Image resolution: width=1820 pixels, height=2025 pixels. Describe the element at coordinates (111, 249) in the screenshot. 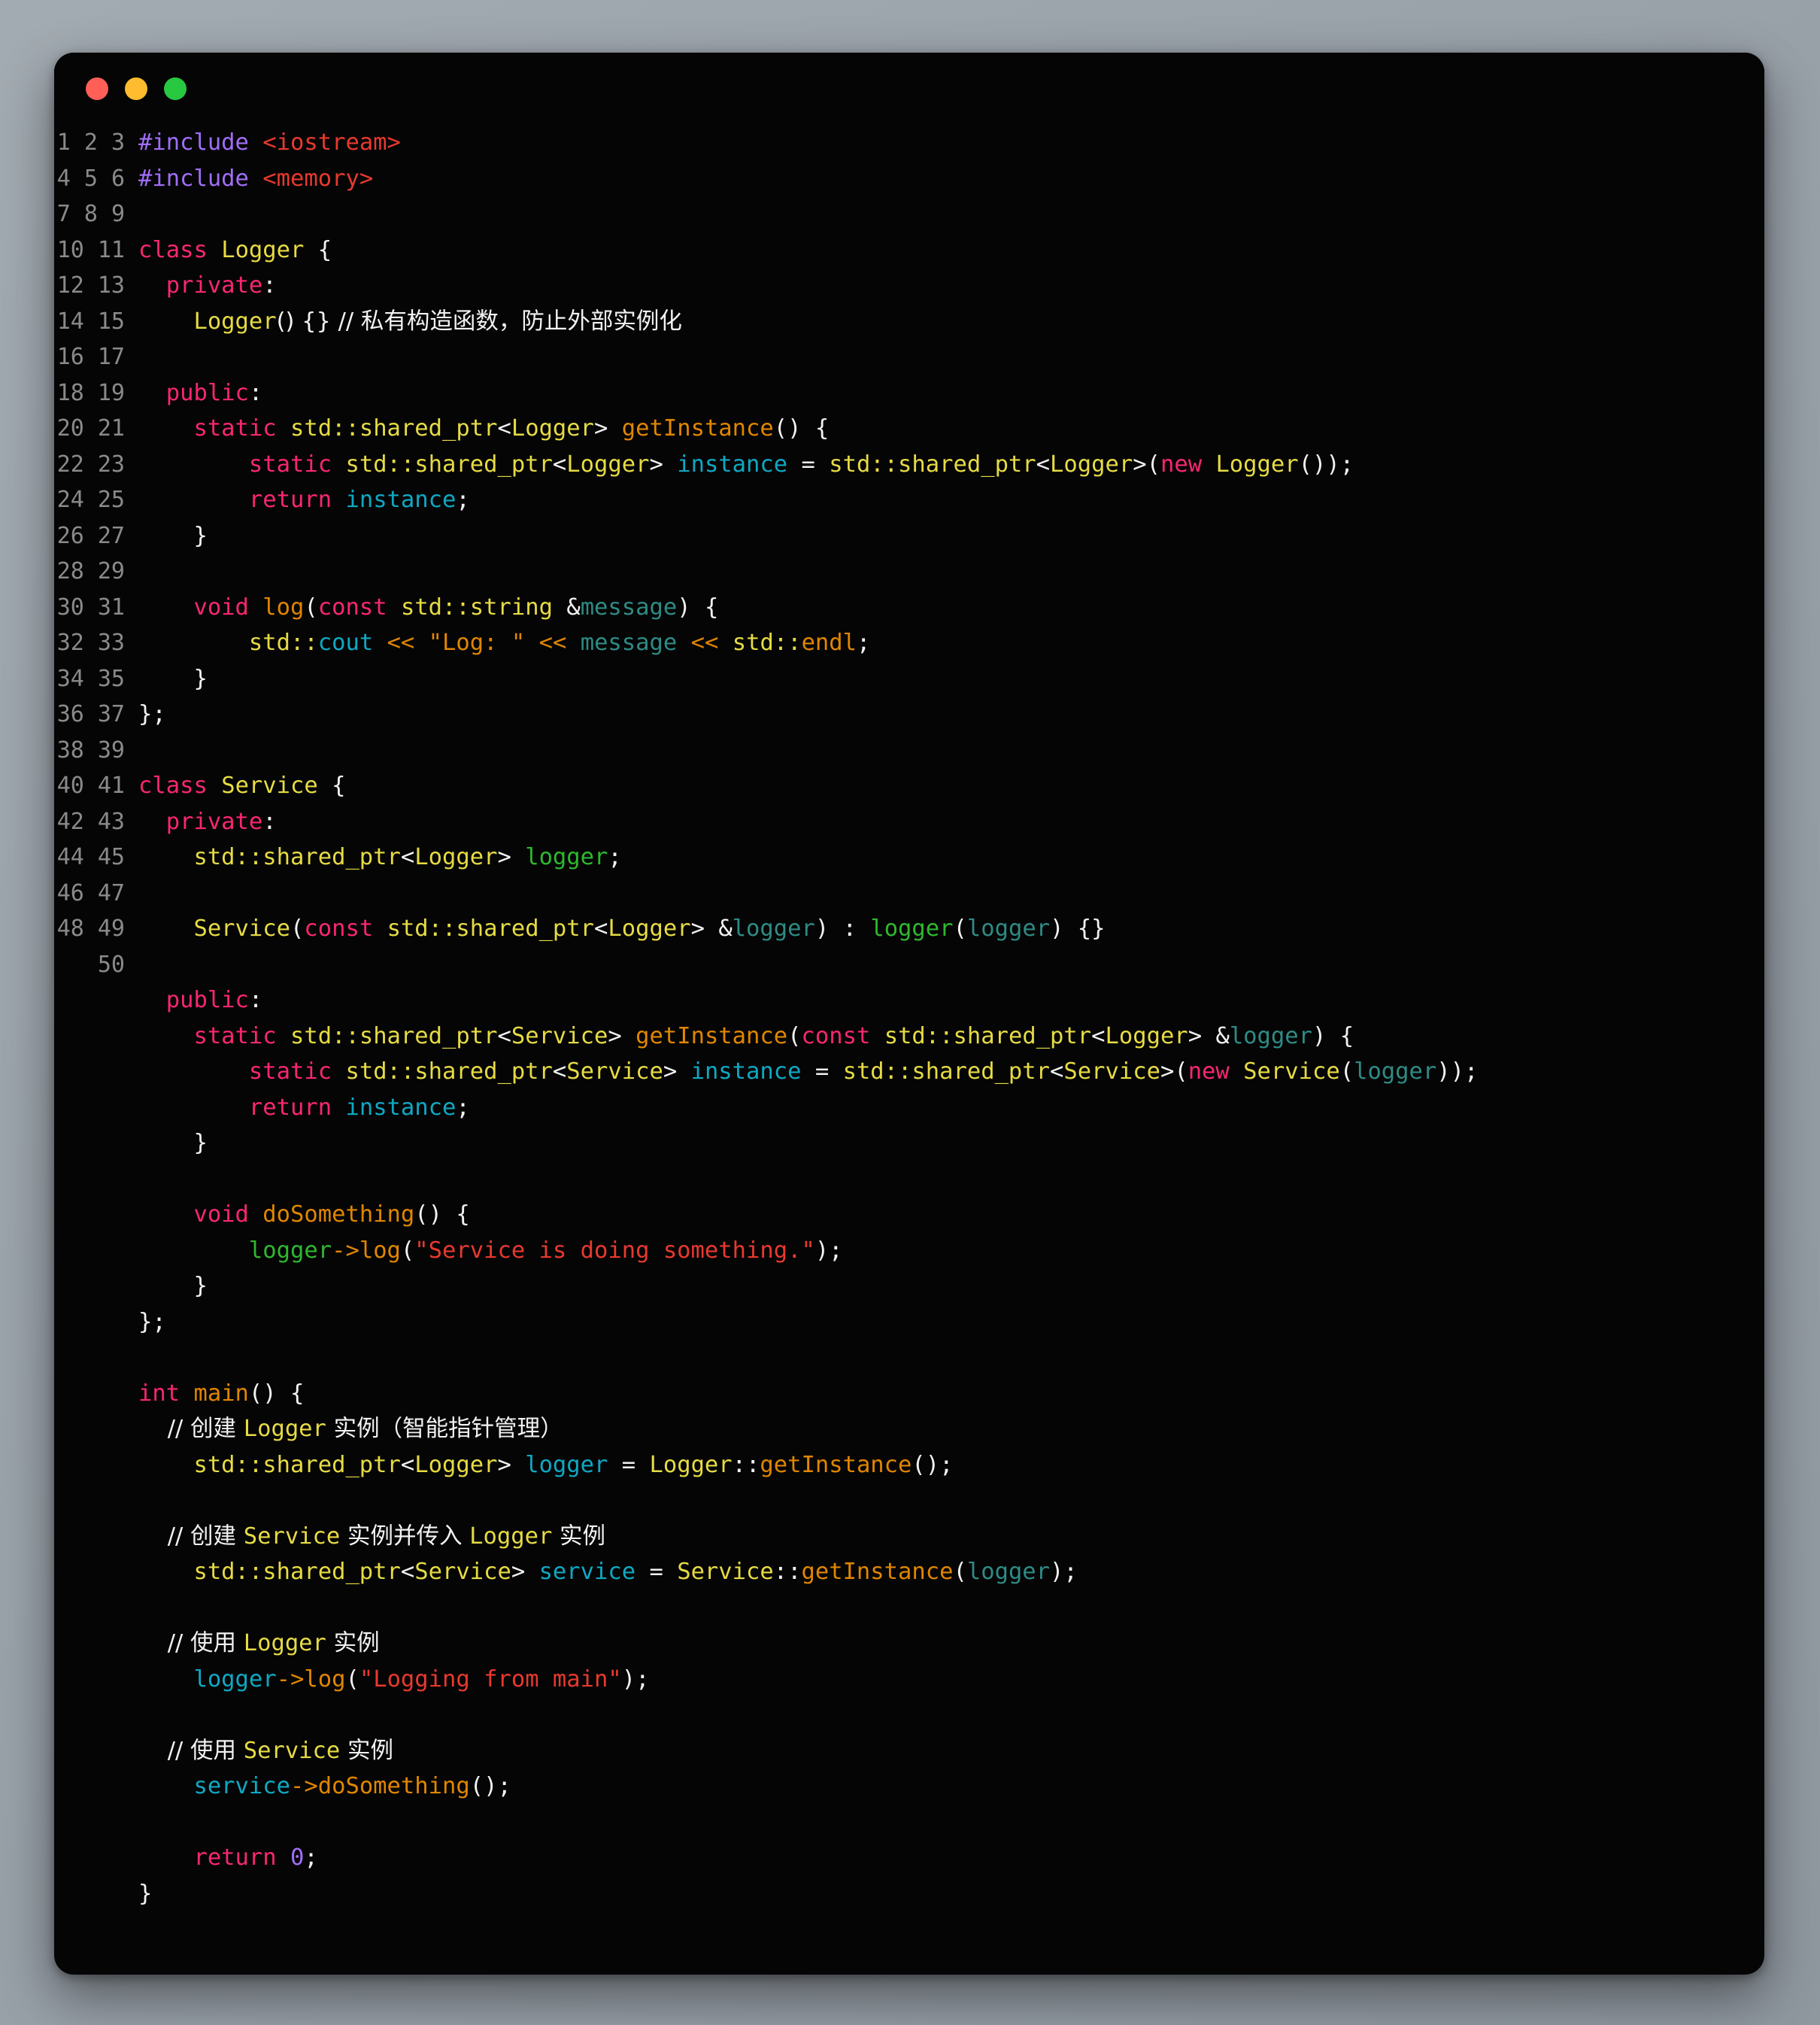

I see `line-number: 11` at that location.